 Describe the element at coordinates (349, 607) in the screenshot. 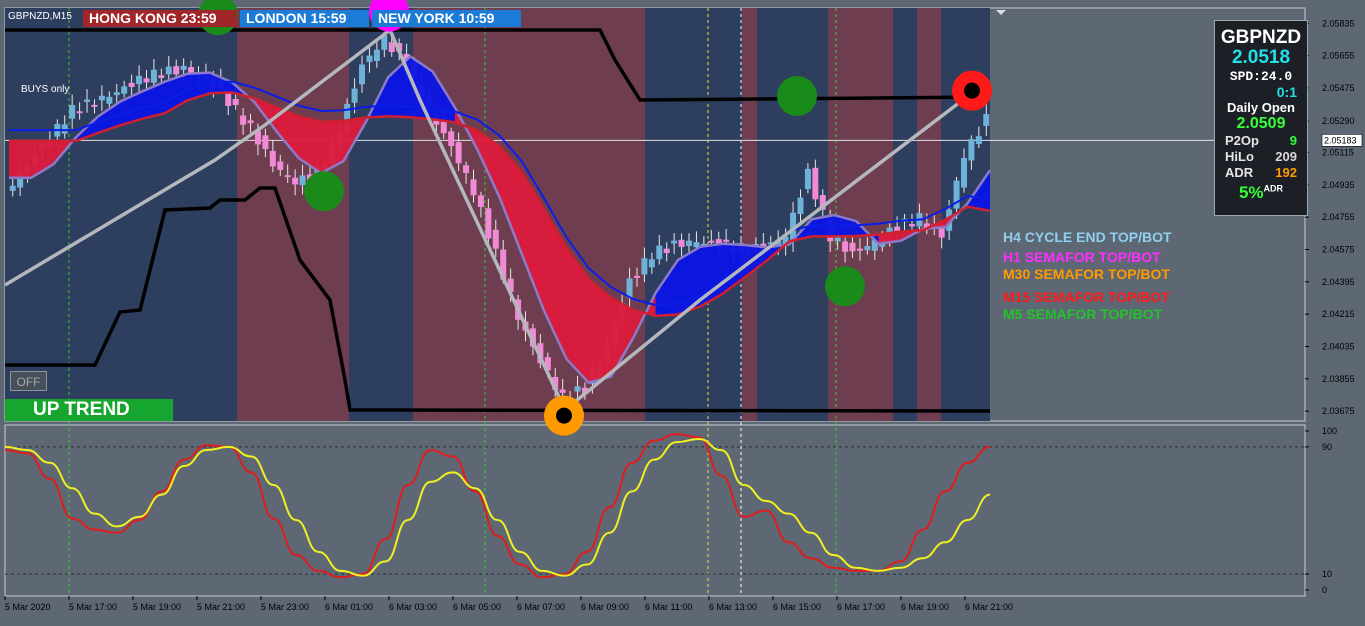

I see `time-tick-label: 6 Mar 01:00` at that location.